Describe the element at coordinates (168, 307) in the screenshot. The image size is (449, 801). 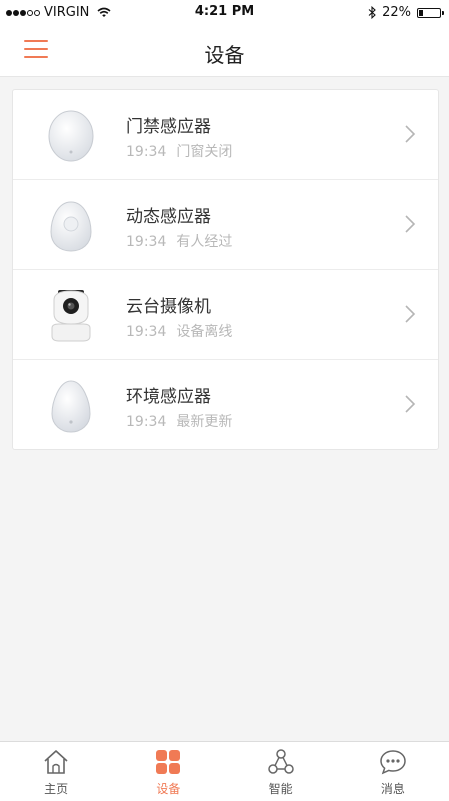
I see `device-name: 云台摄像机` at that location.